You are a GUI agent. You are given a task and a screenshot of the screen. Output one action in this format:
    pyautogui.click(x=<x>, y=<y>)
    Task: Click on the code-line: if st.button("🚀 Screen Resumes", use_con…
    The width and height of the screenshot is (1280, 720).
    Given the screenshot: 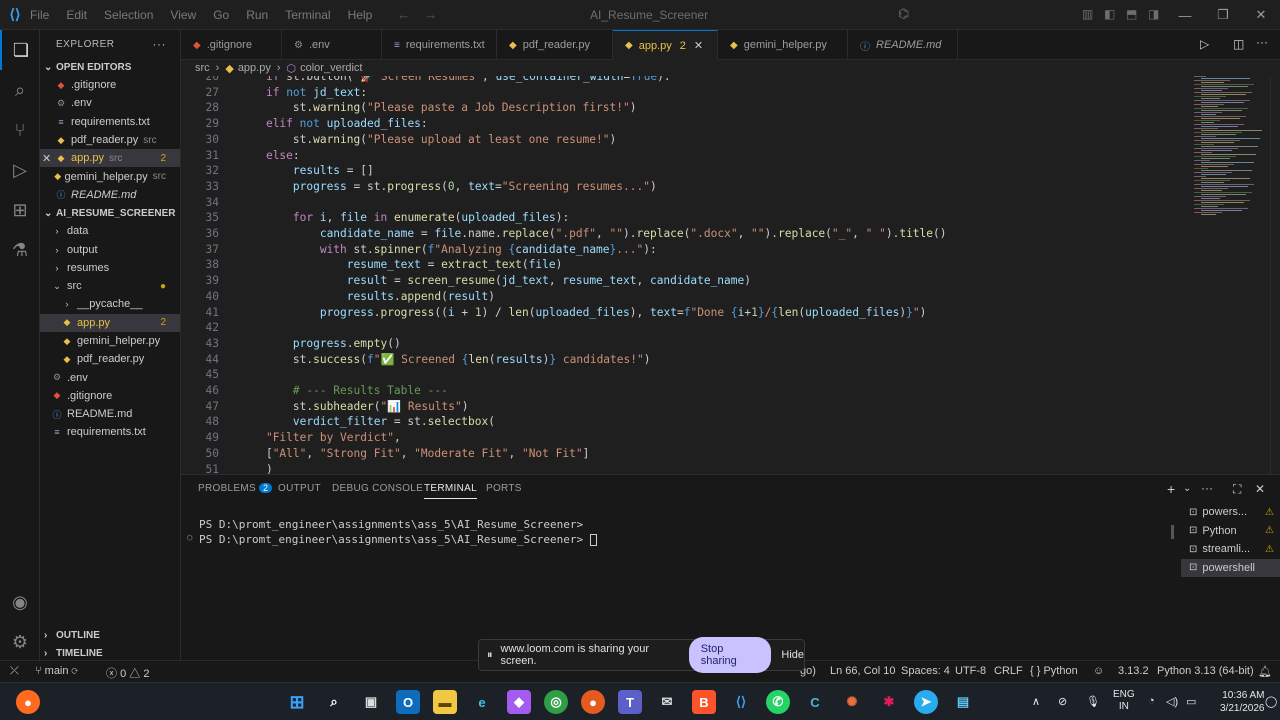 What is the action you would take?
    pyautogui.click(x=455, y=79)
    